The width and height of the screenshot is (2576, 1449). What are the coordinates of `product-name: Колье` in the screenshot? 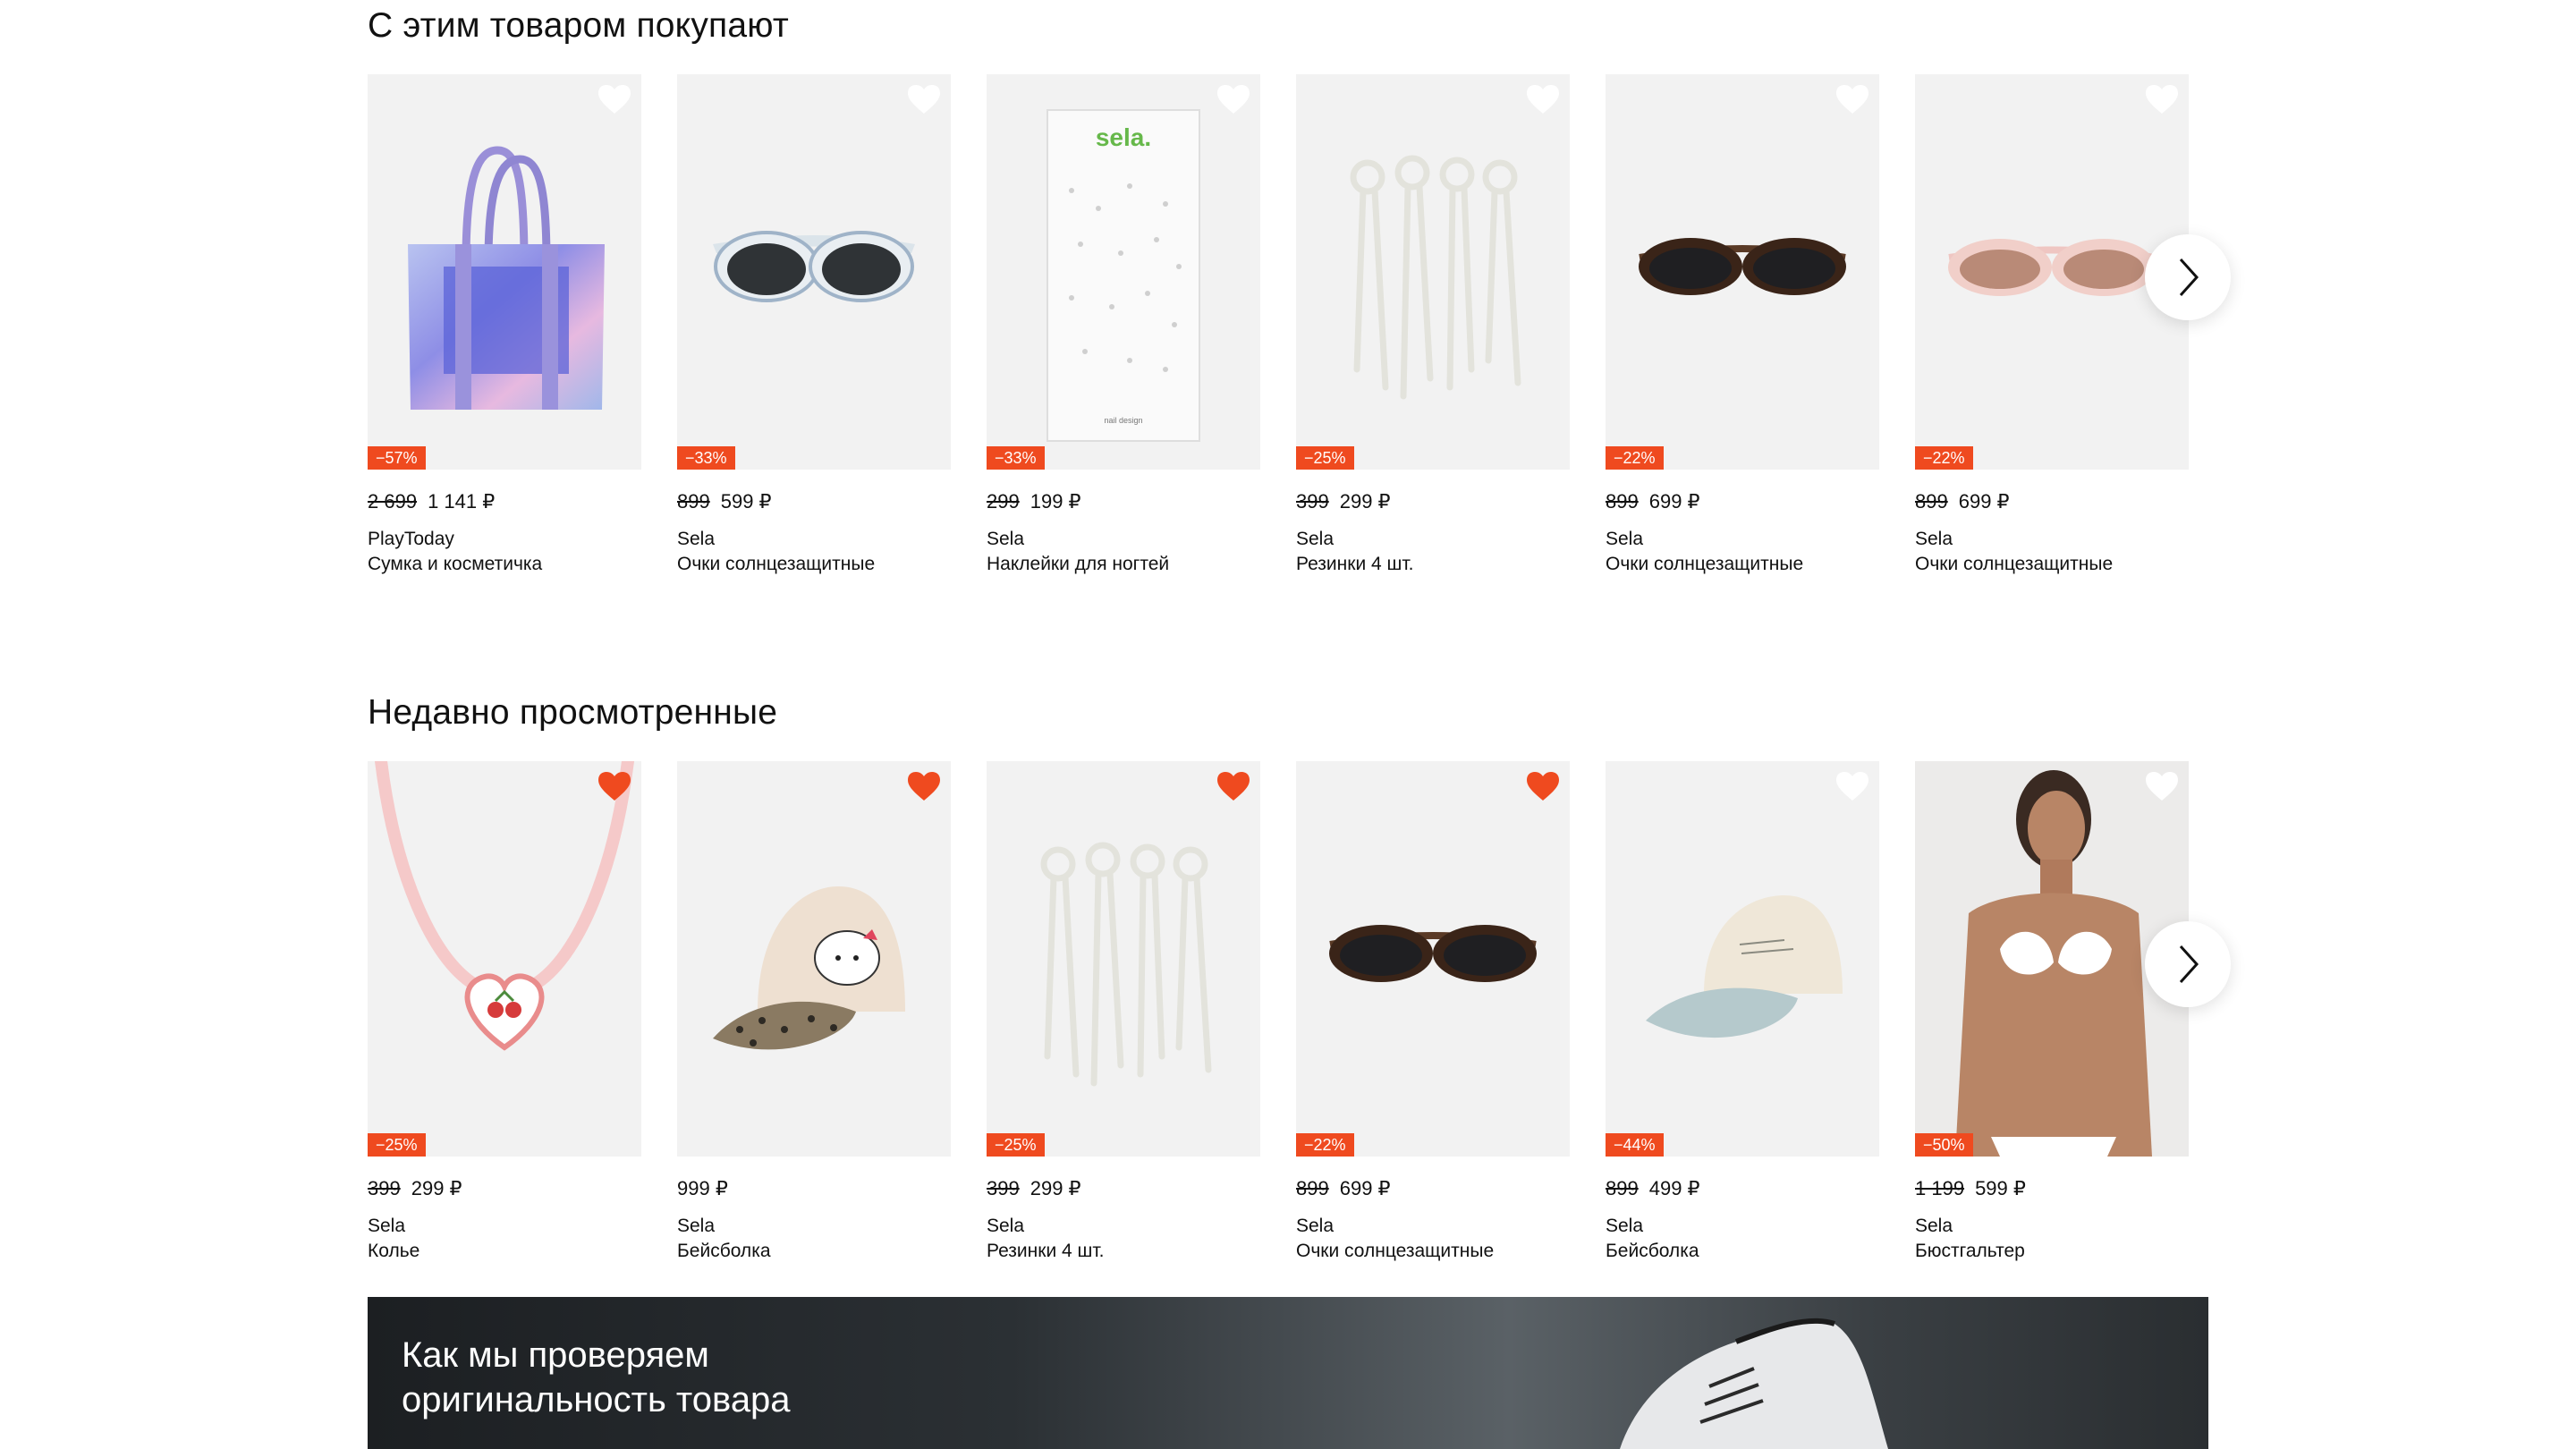 It's located at (504, 1251).